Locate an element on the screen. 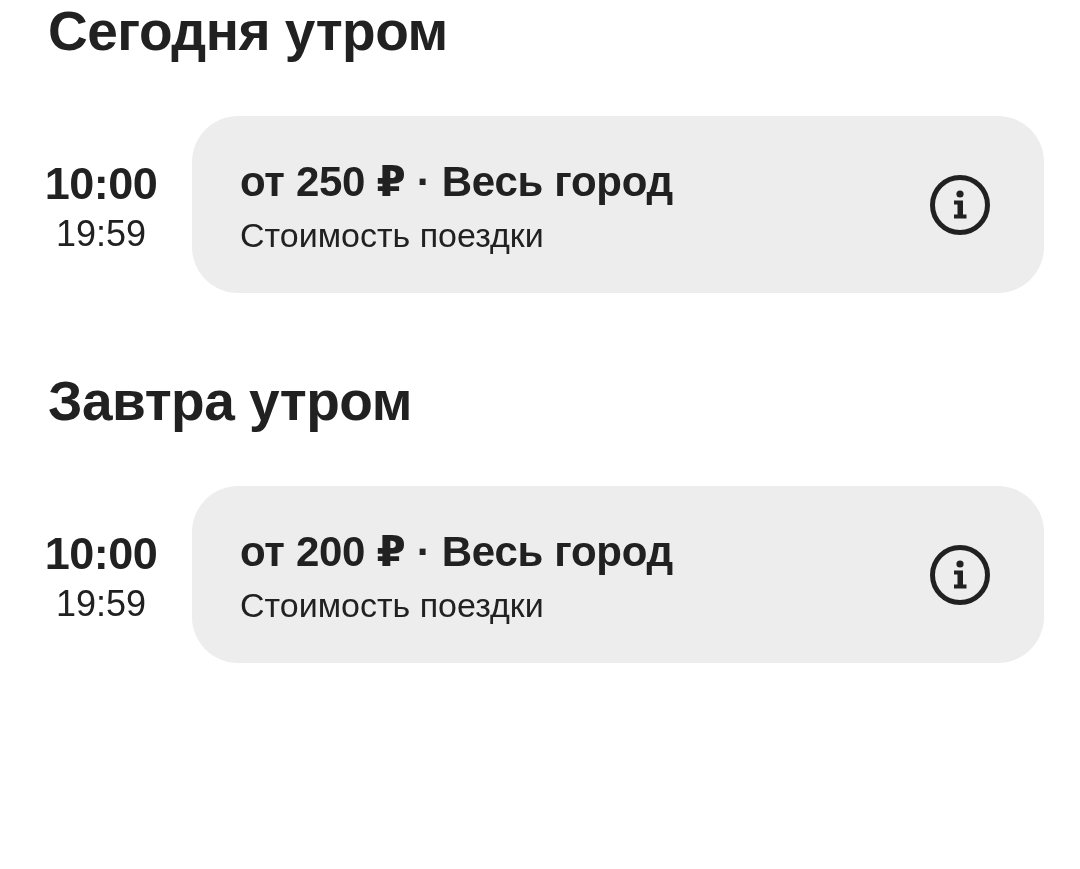  price-title: от 200 ₽ · Весь город is located at coordinates (456, 551).